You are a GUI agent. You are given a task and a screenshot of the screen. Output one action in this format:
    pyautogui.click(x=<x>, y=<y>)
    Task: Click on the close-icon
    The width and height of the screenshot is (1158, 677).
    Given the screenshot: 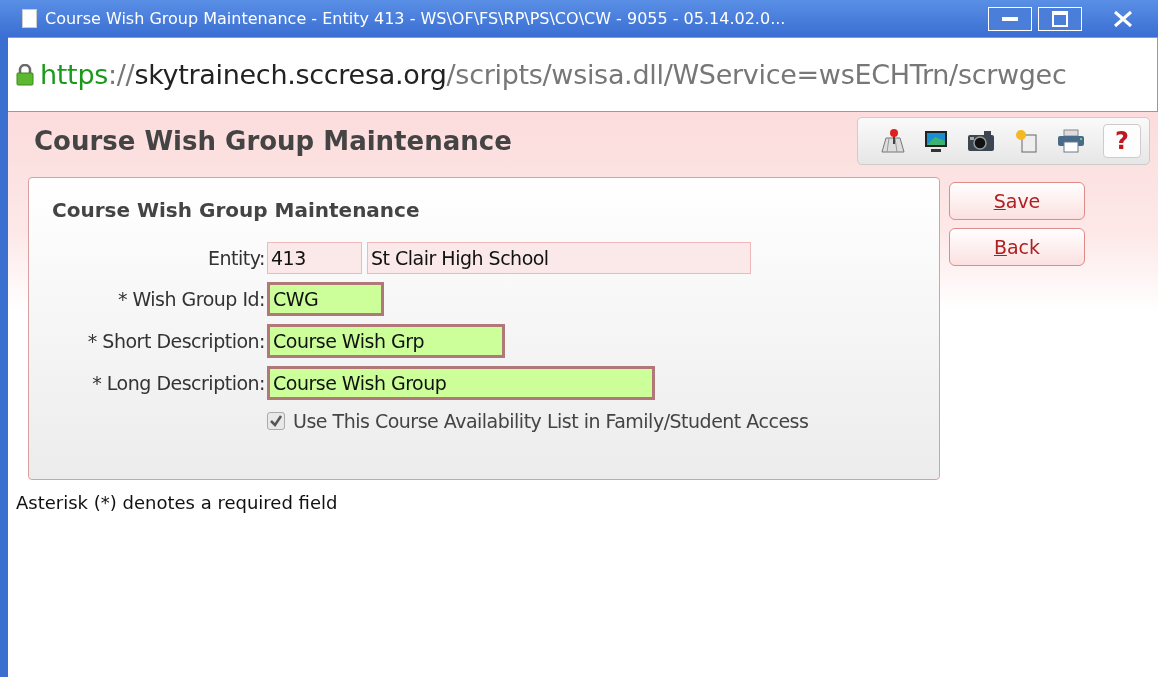 What is the action you would take?
    pyautogui.click(x=1123, y=18)
    